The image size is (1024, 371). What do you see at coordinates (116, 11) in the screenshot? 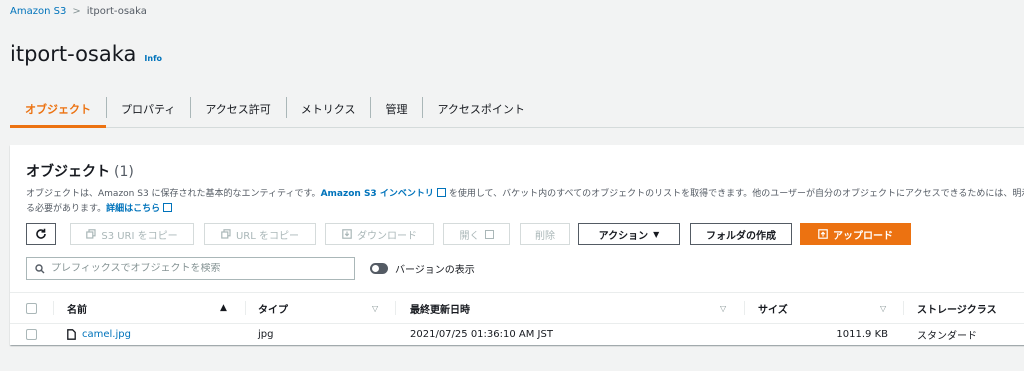
I see `breadcrumb-current: itport-osaka` at bounding box center [116, 11].